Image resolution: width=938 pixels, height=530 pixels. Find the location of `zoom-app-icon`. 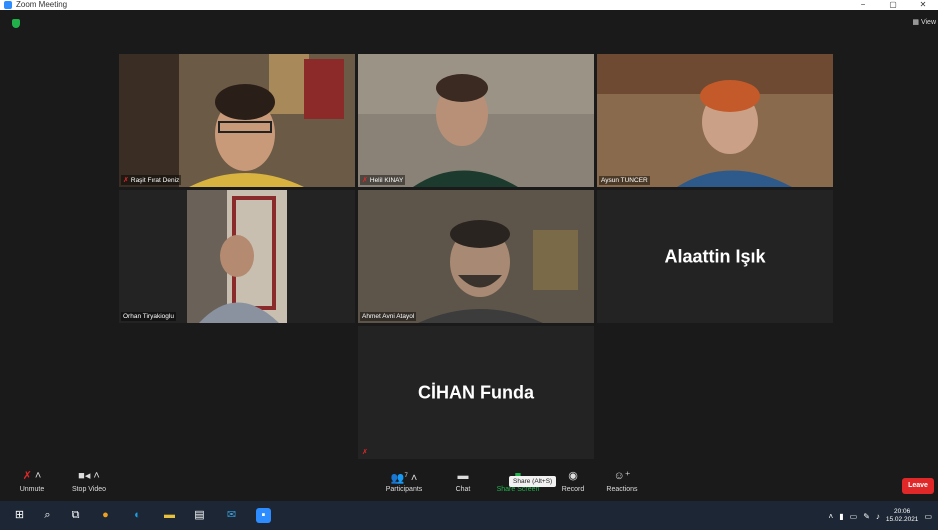

zoom-app-icon is located at coordinates (8, 5).